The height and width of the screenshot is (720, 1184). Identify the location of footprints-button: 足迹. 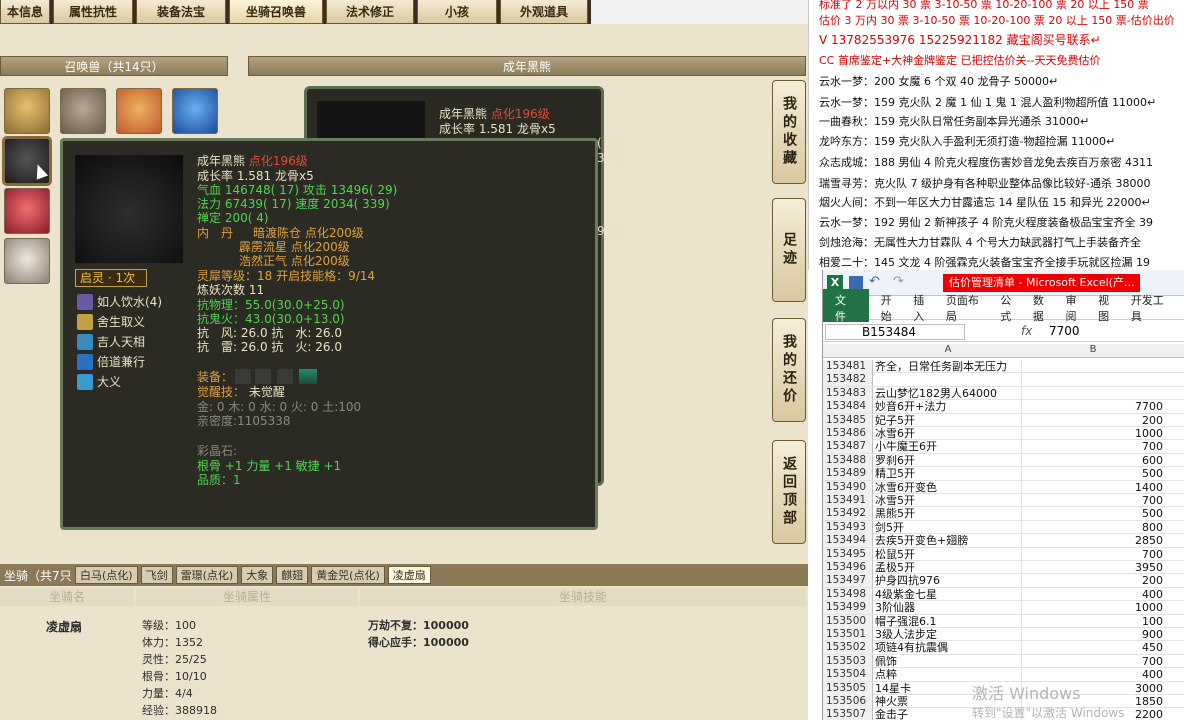
(789, 250).